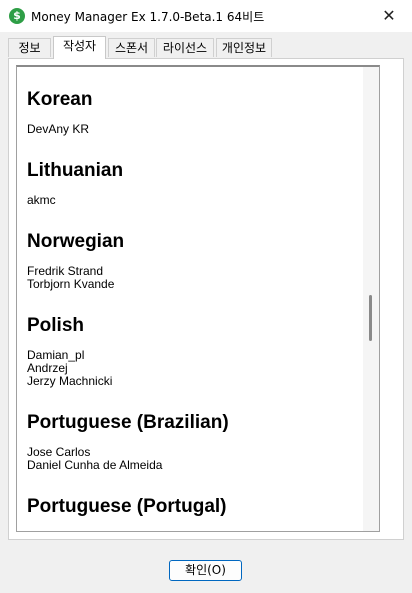  What do you see at coordinates (17, 16) in the screenshot?
I see `money-icon: $` at bounding box center [17, 16].